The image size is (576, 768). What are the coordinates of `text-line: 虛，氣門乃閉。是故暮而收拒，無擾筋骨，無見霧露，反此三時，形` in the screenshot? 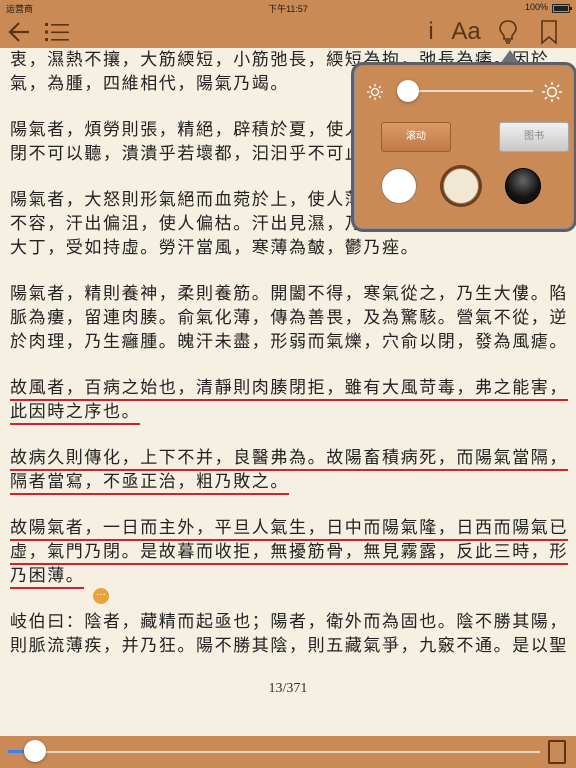 It's located at (289, 552).